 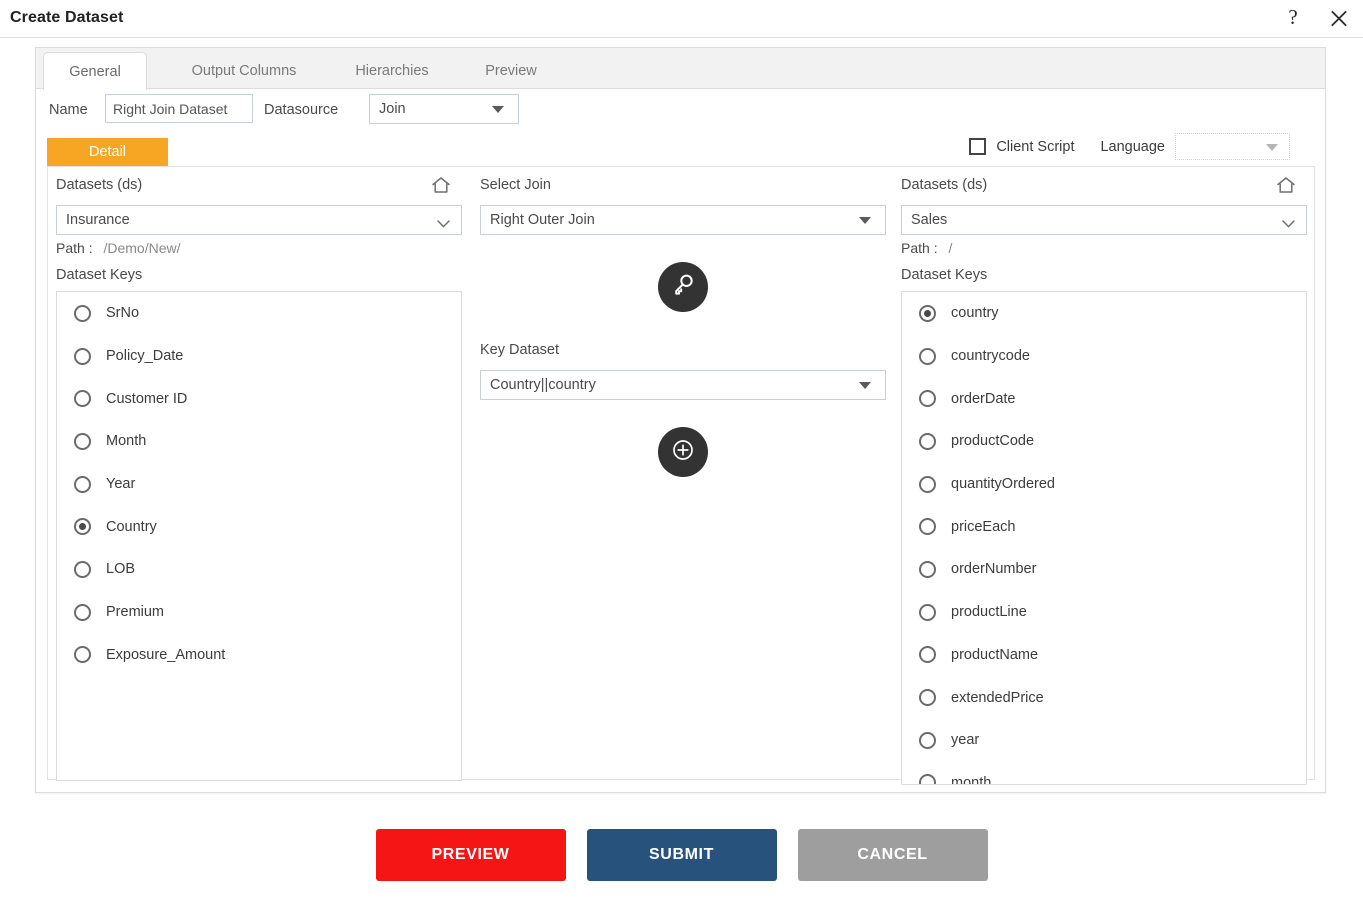 What do you see at coordinates (1104, 313) in the screenshot?
I see `list-item: country` at bounding box center [1104, 313].